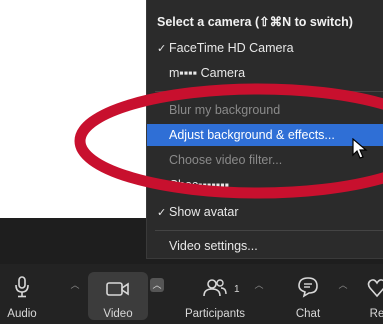 The image size is (383, 324). I want to click on menu-item-label: m▪▪▪▪ Camera, so click(207, 73).